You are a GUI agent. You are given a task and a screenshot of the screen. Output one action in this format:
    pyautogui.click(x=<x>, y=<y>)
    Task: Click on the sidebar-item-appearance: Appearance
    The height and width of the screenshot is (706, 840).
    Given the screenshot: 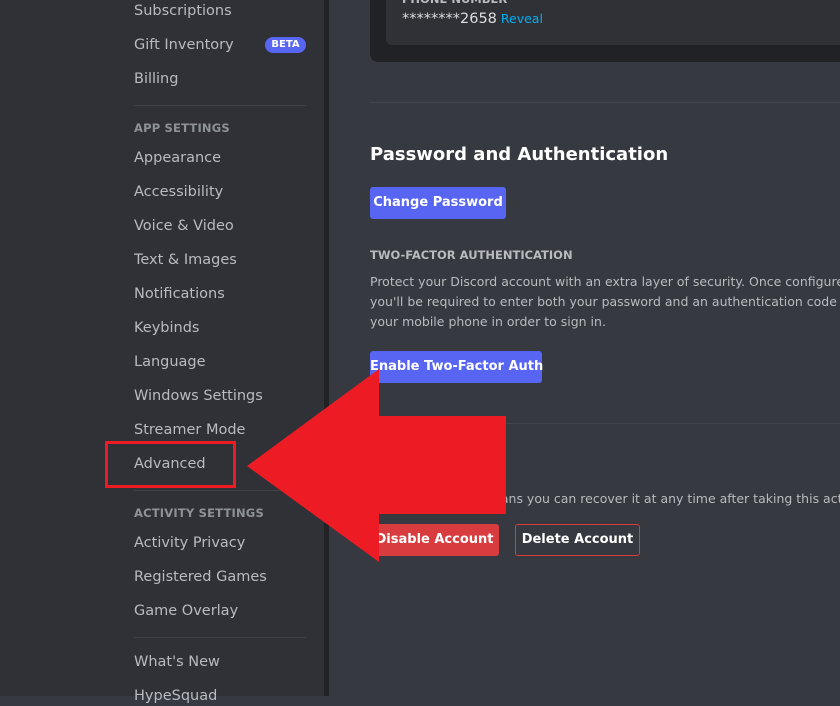 What is the action you would take?
    pyautogui.click(x=177, y=158)
    